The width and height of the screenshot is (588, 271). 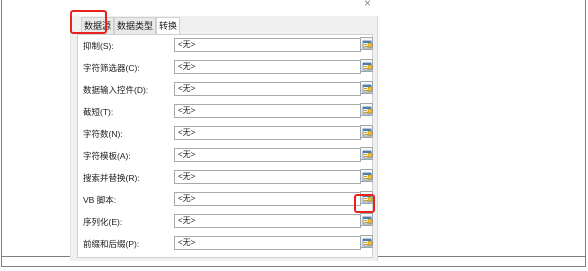 What do you see at coordinates (267, 67) in the screenshot?
I see `char-filter-field: <无>` at bounding box center [267, 67].